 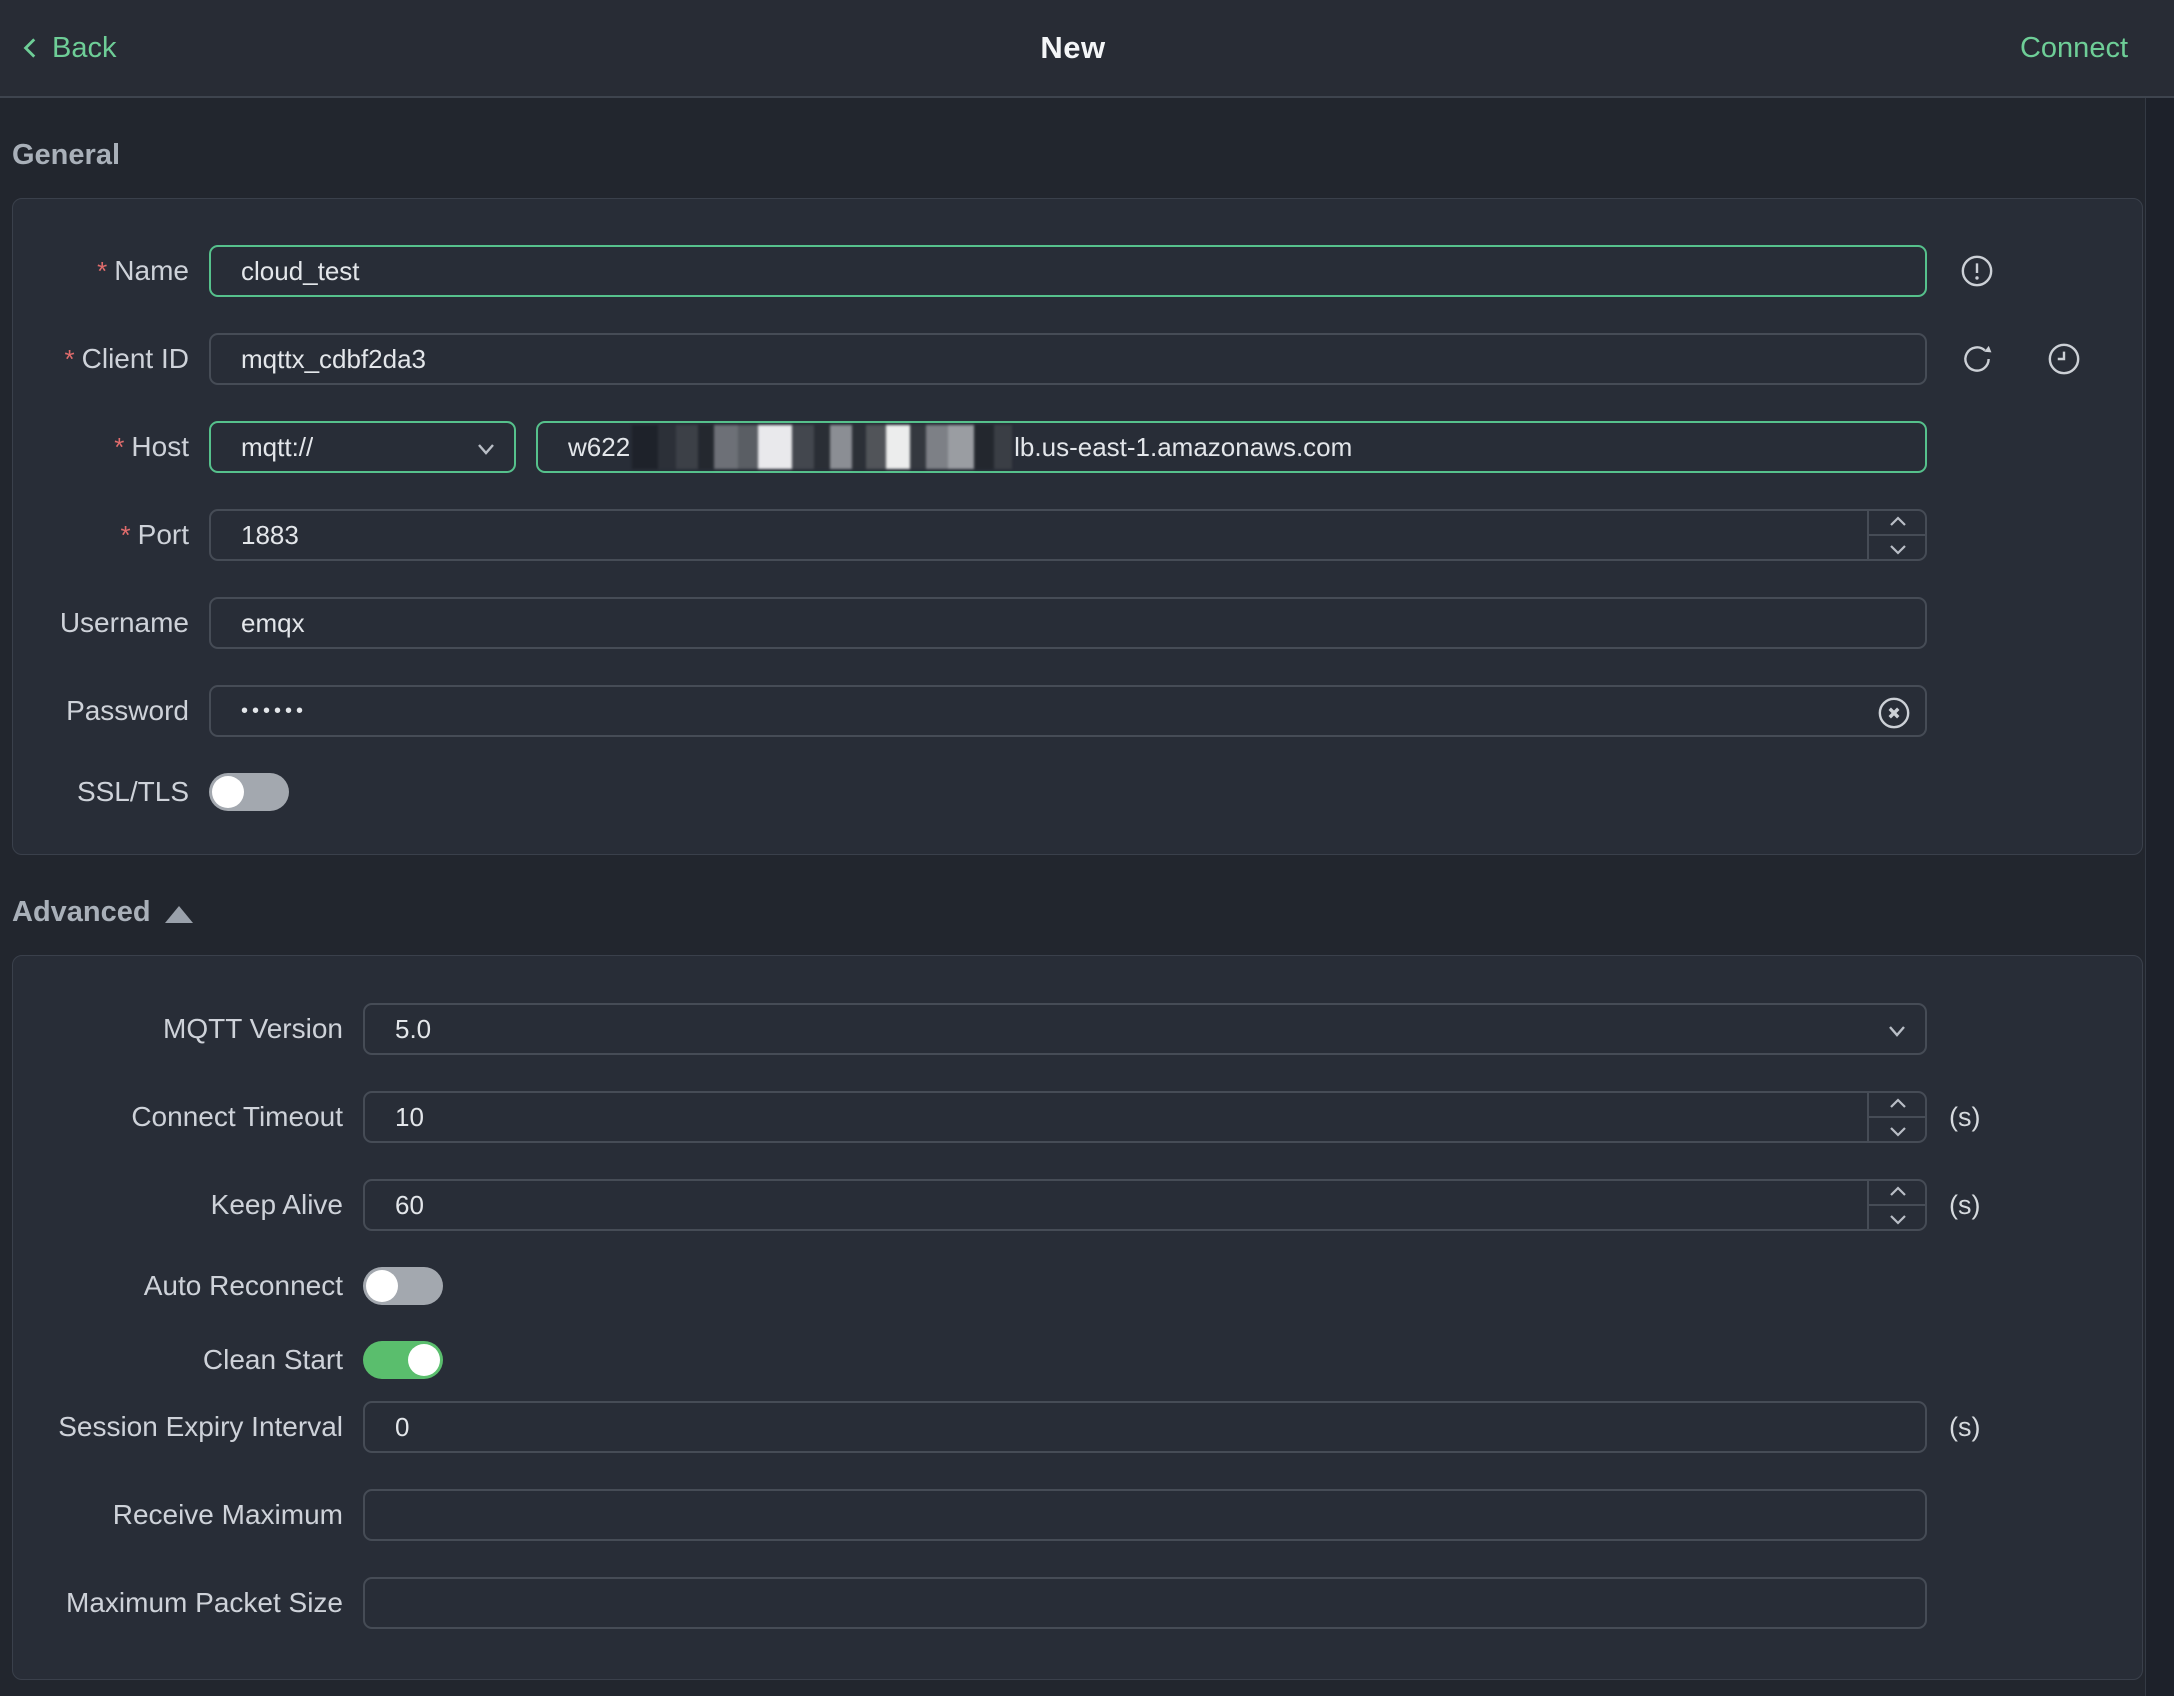 What do you see at coordinates (204, 1602) in the screenshot?
I see `maximum-packet-size-label: Maximum Packet Size` at bounding box center [204, 1602].